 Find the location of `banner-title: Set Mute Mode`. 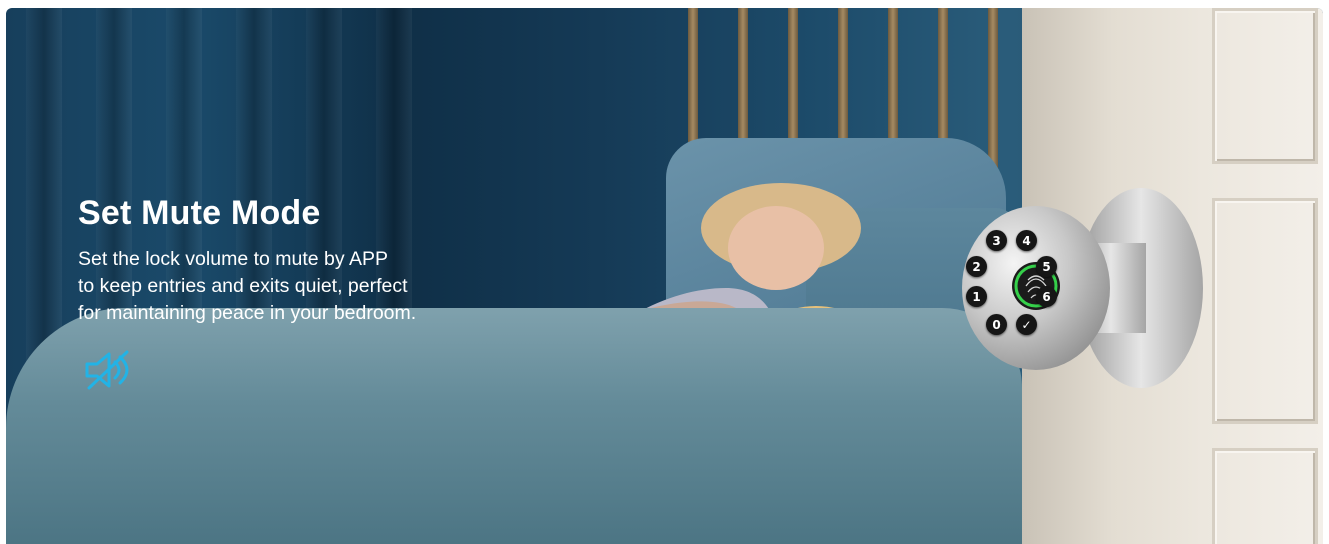

banner-title: Set Mute Mode is located at coordinates (199, 213).